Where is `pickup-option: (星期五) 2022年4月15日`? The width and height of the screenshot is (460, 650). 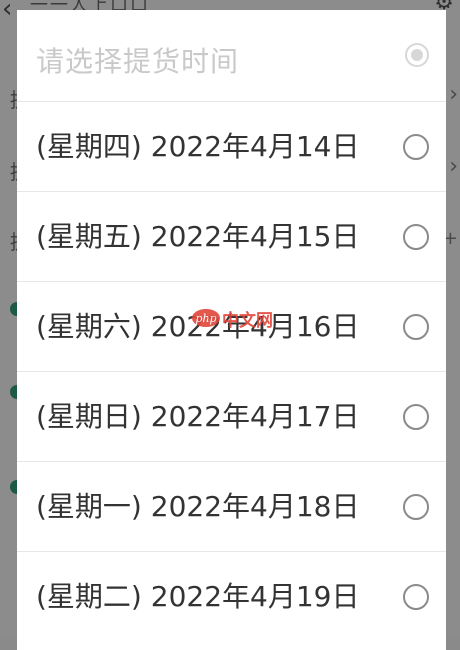 pickup-option: (星期五) 2022年4月15日 is located at coordinates (231, 236).